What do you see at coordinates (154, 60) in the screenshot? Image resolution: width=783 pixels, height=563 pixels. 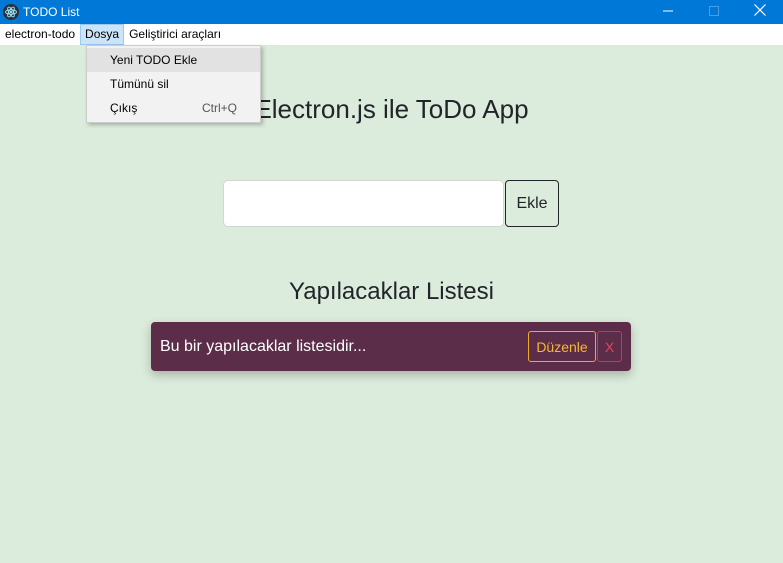 I see `menu-item-label: Yeni TODO Ekle` at bounding box center [154, 60].